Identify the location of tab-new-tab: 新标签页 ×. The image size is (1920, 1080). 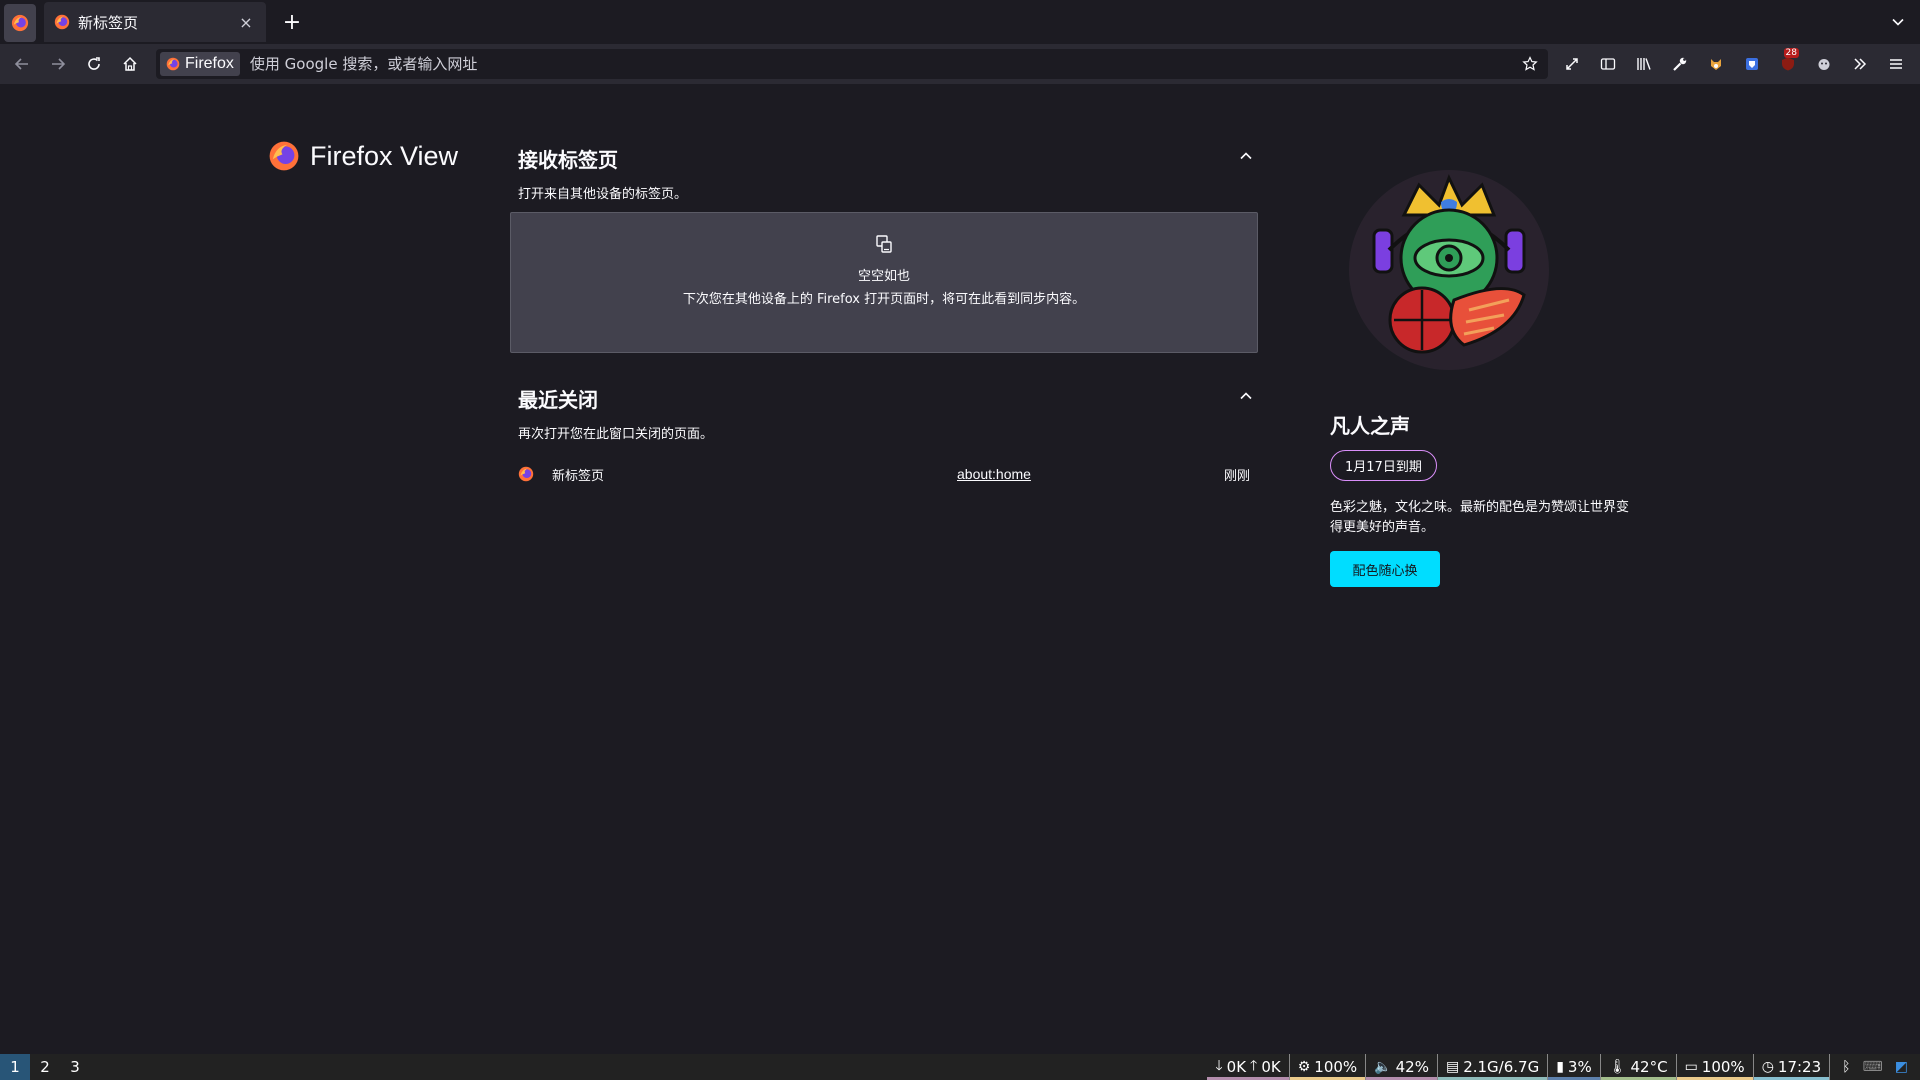
(155, 22).